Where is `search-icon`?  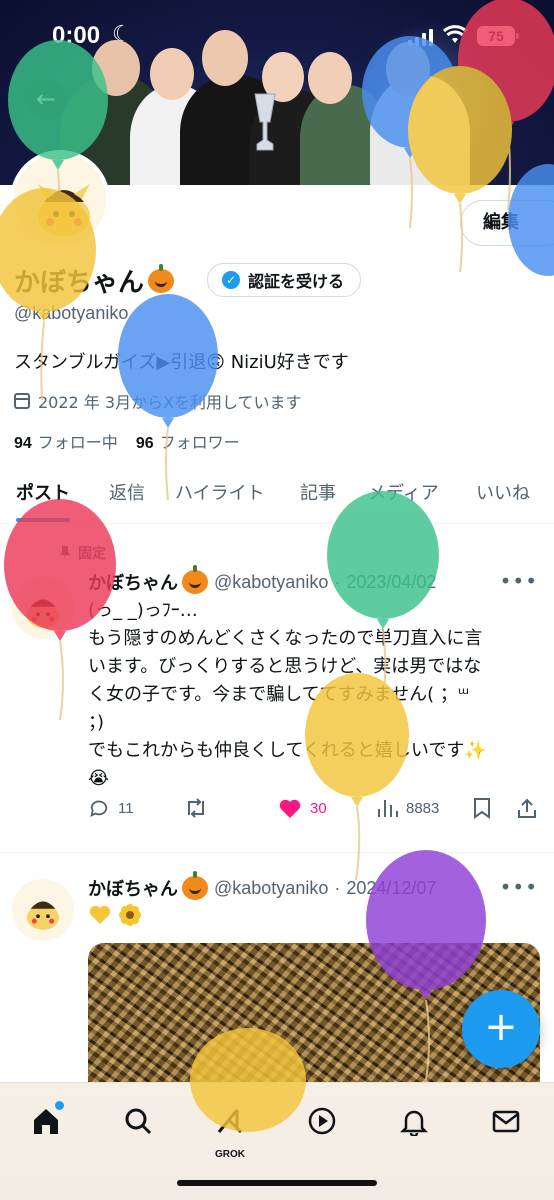
search-icon is located at coordinates (138, 1121).